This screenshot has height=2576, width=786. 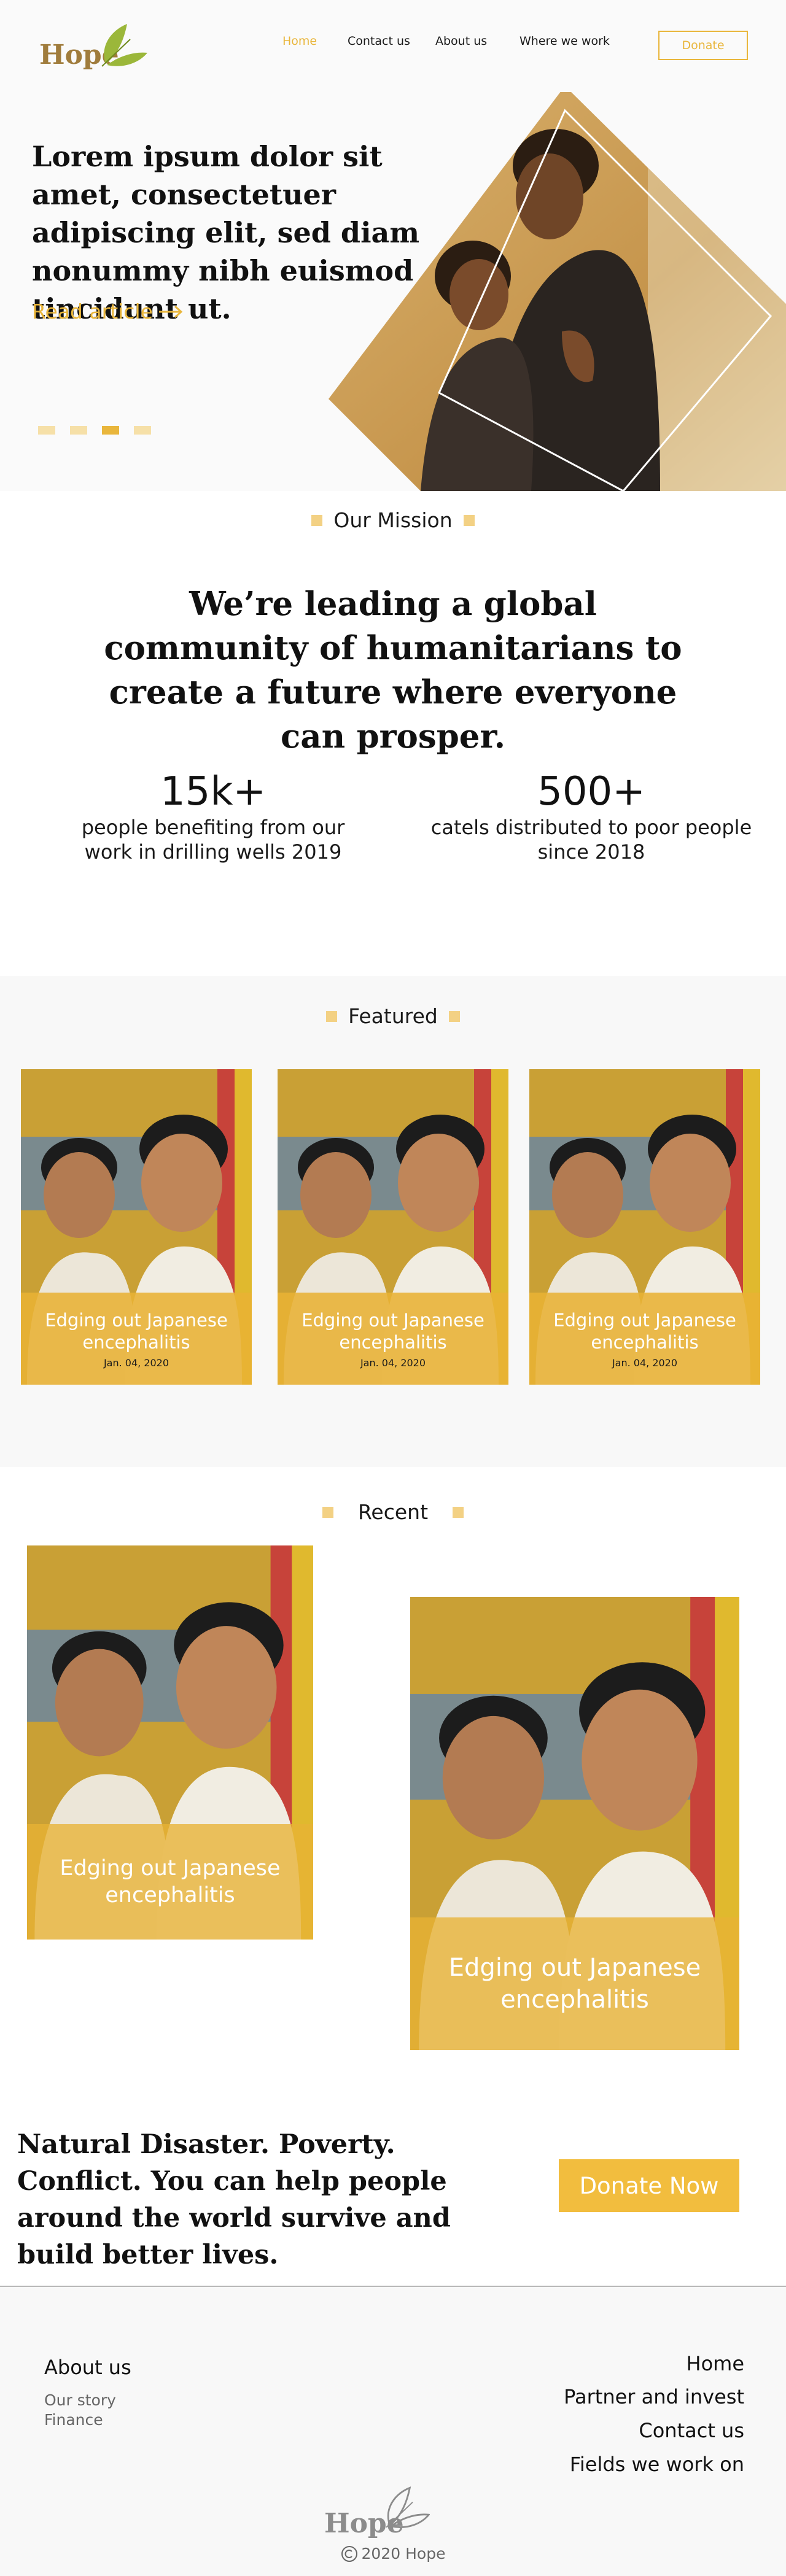 I want to click on footer-link-fields: Fields we work on, so click(x=657, y=2464).